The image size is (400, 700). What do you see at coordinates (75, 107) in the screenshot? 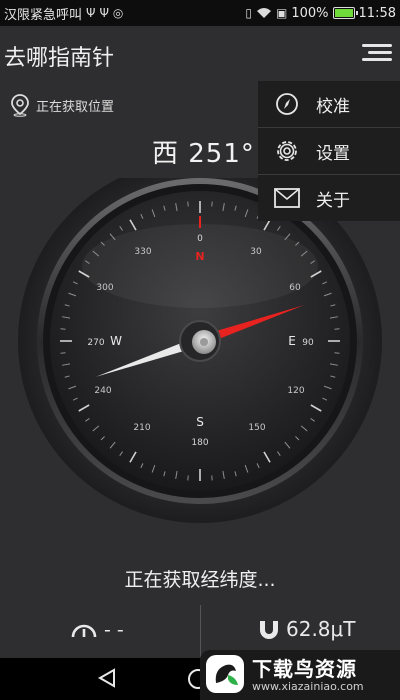
I see `location-status-text: 正在获取位置` at bounding box center [75, 107].